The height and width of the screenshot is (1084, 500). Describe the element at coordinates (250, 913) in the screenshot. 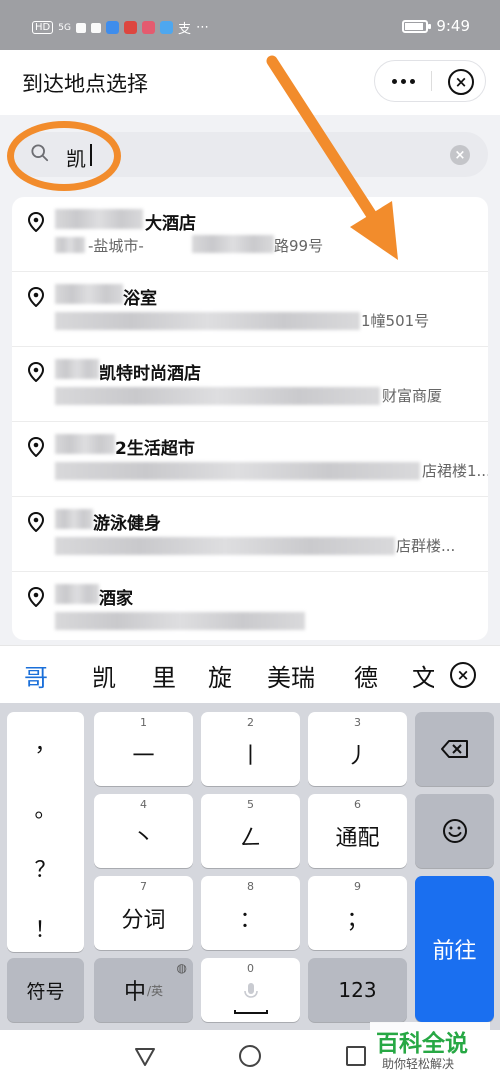

I see `key-8: 8：` at that location.